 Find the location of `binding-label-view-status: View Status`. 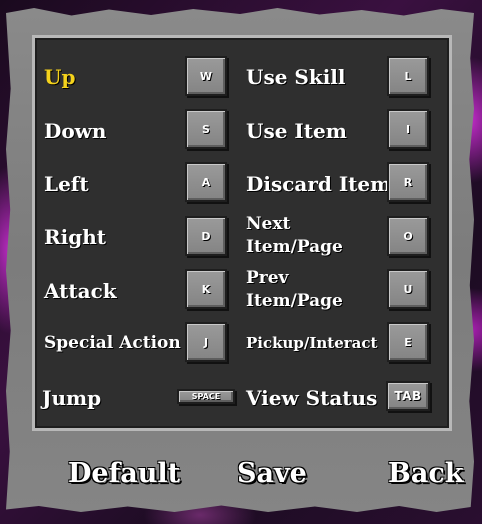

binding-label-view-status: View Status is located at coordinates (311, 398).